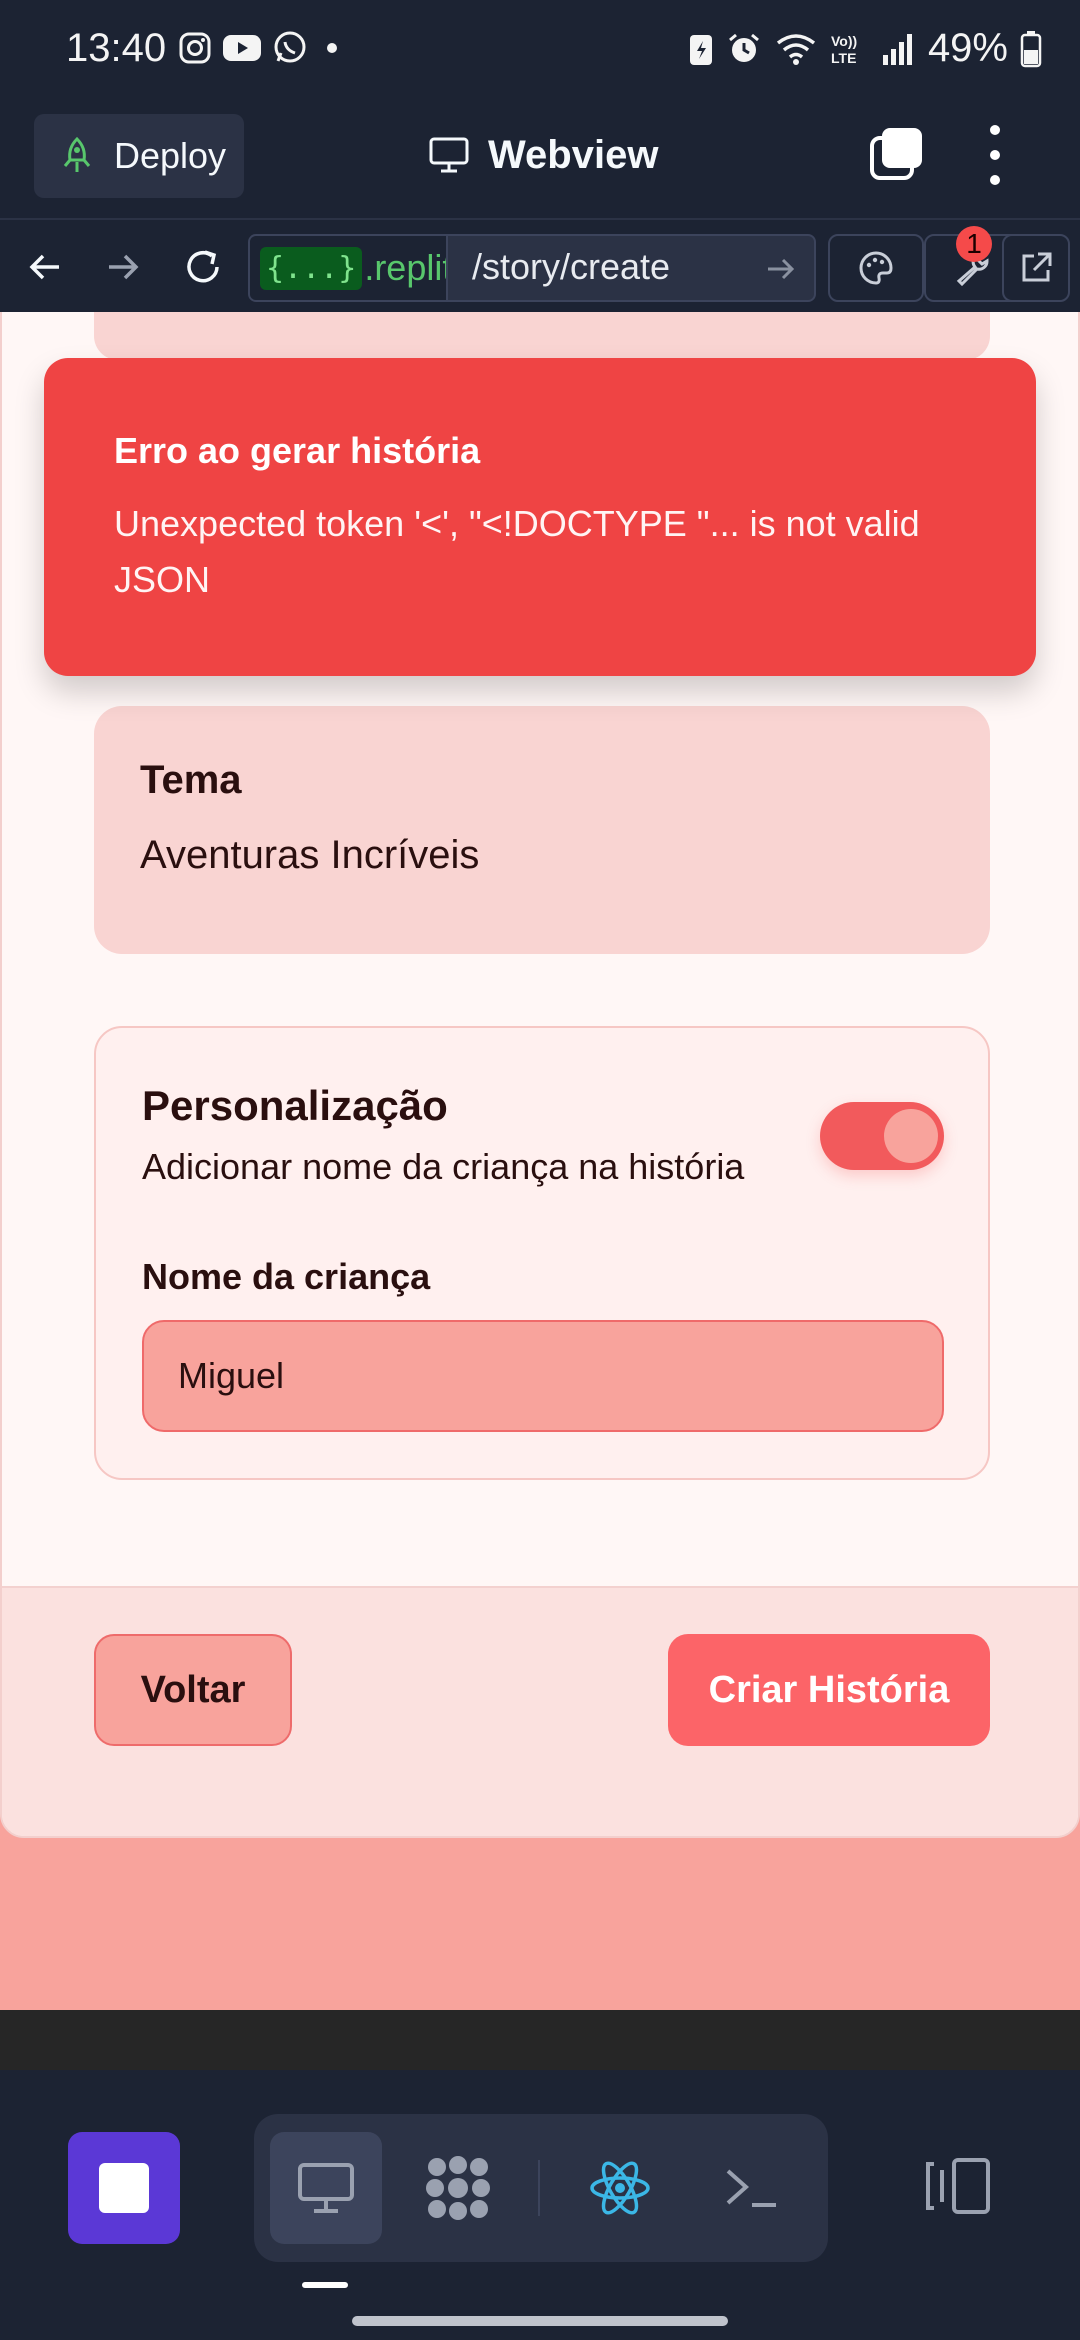 Image resolution: width=1080 pixels, height=2340 pixels. Describe the element at coordinates (796, 49) in the screenshot. I see `wifi-icon` at that location.